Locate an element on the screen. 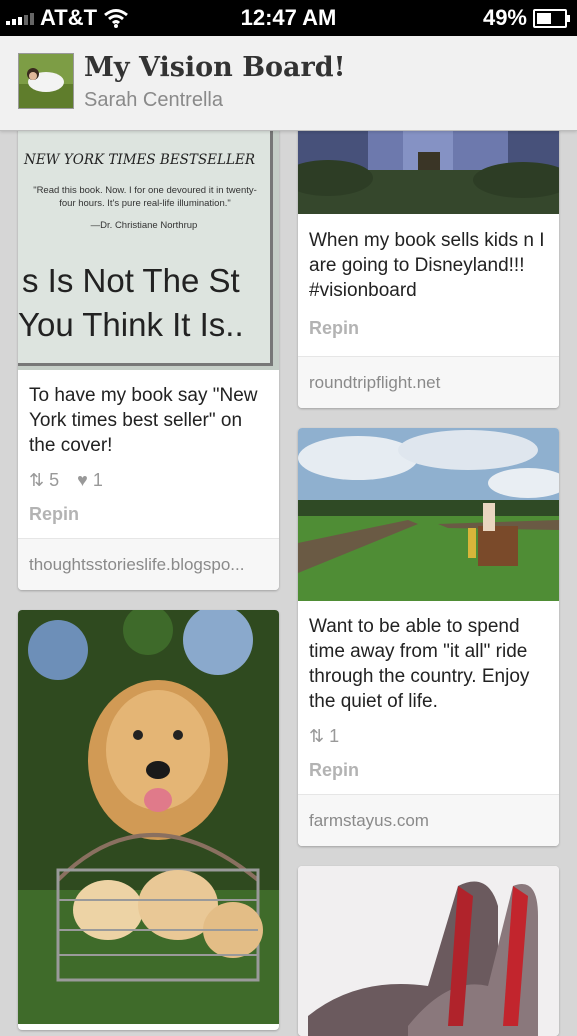 This screenshot has height=1036, width=577. heart-icon: ♥ is located at coordinates (82, 480).